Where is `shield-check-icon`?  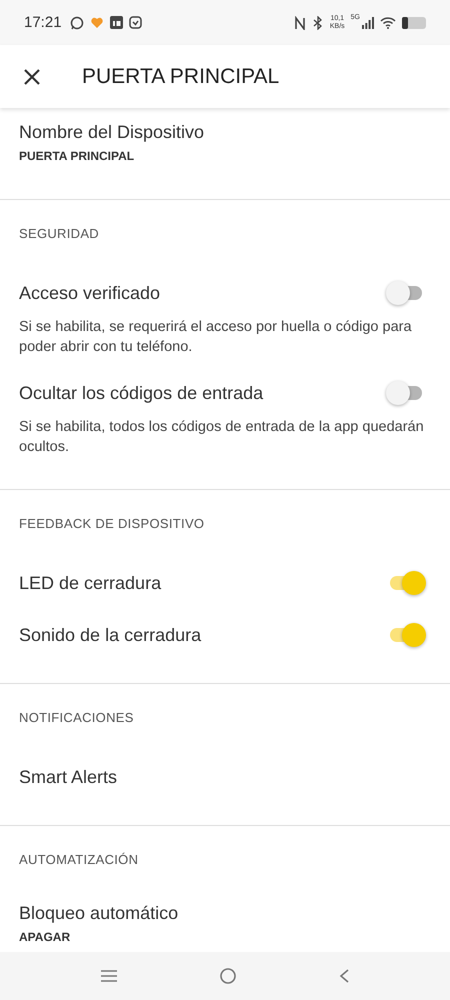 shield-check-icon is located at coordinates (135, 22).